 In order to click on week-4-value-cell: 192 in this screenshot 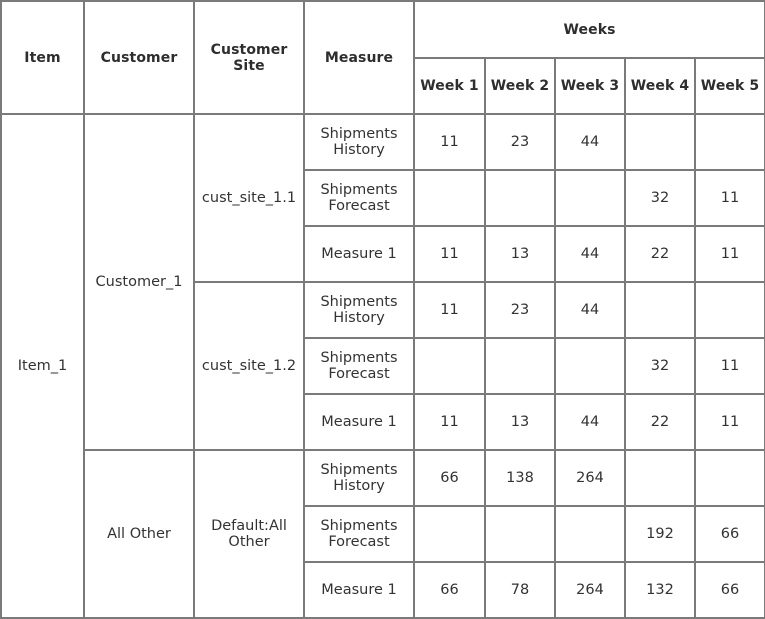, I will do `click(660, 534)`.